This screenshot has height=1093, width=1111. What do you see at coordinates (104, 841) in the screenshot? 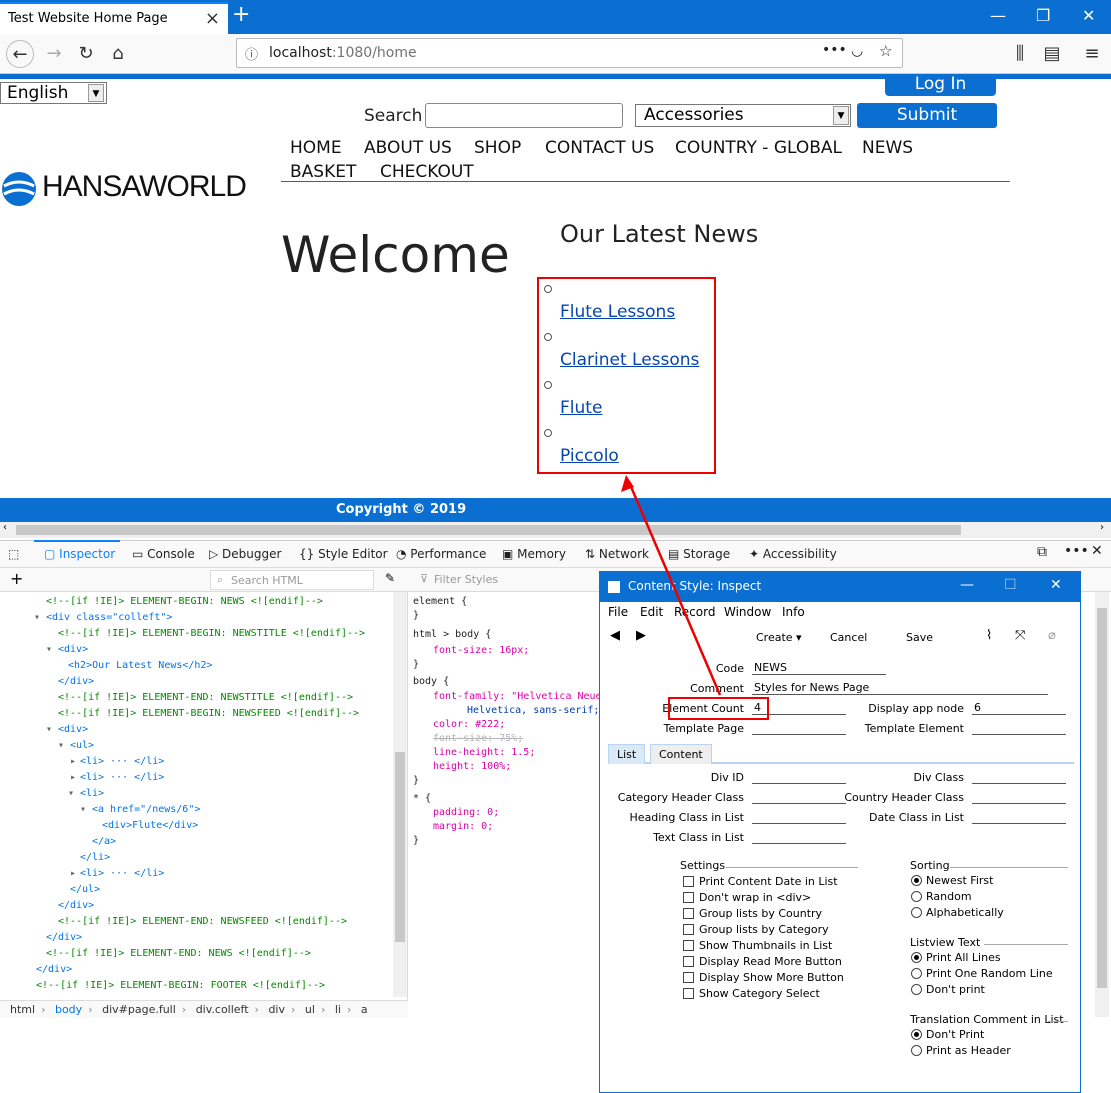
I see `html-line: </a>` at bounding box center [104, 841].